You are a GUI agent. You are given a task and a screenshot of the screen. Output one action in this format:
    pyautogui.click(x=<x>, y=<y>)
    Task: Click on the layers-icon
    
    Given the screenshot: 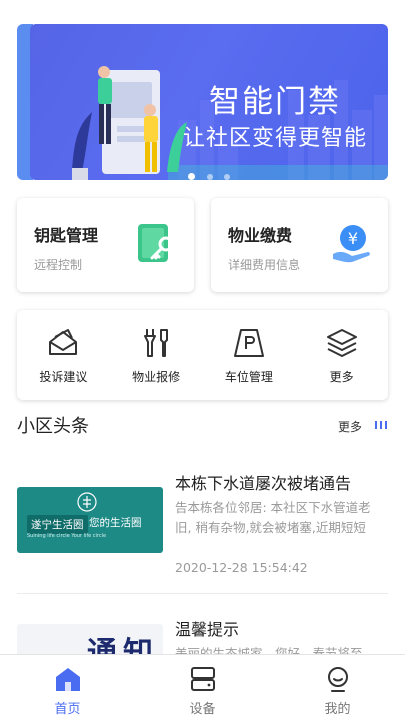 What is the action you would take?
    pyautogui.click(x=341, y=343)
    